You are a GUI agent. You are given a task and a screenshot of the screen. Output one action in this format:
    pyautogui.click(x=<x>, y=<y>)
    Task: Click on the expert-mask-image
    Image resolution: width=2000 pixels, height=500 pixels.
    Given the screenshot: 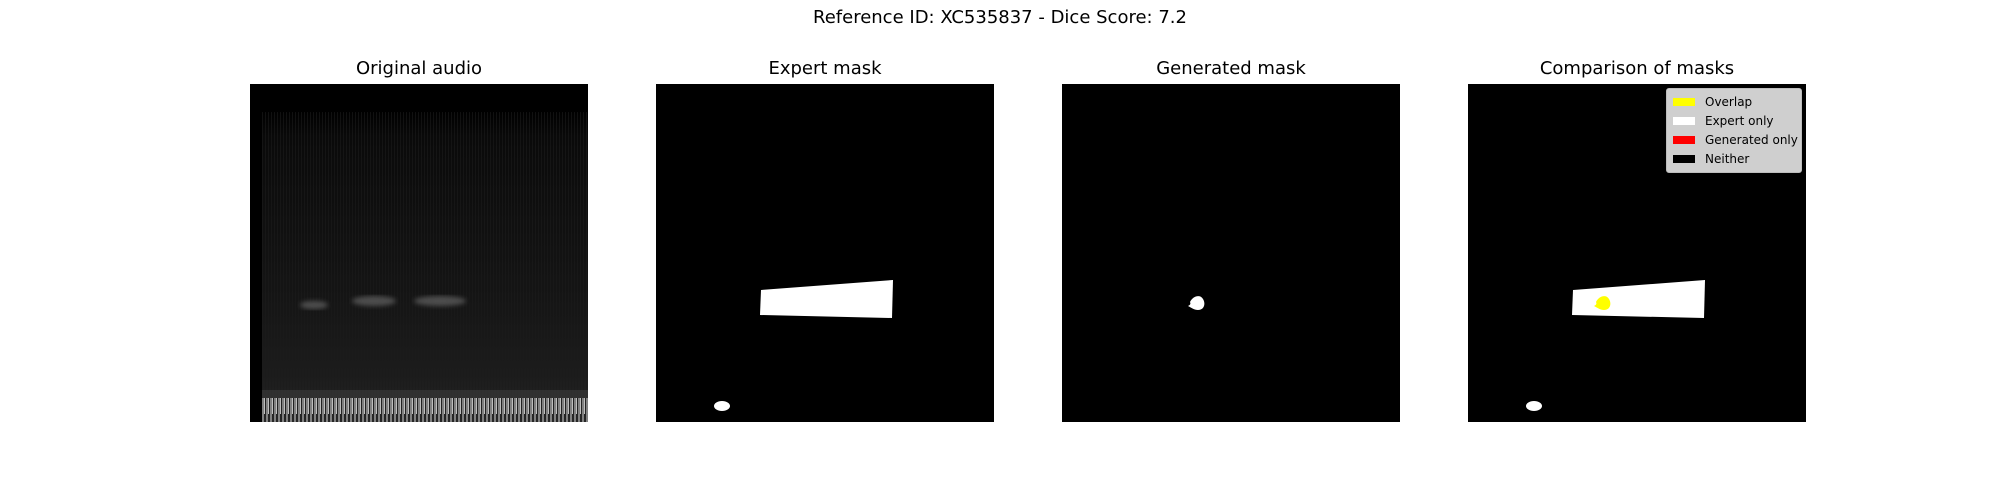 What is the action you would take?
    pyautogui.click(x=825, y=253)
    